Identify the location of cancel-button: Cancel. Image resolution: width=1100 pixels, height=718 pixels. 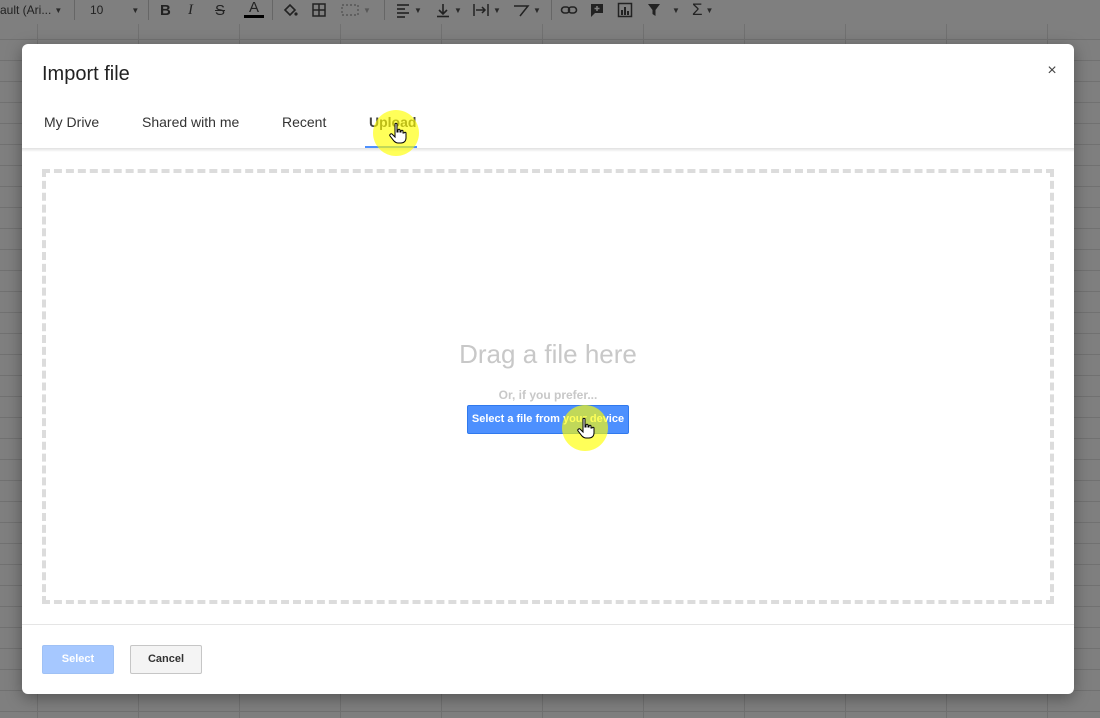
(166, 659).